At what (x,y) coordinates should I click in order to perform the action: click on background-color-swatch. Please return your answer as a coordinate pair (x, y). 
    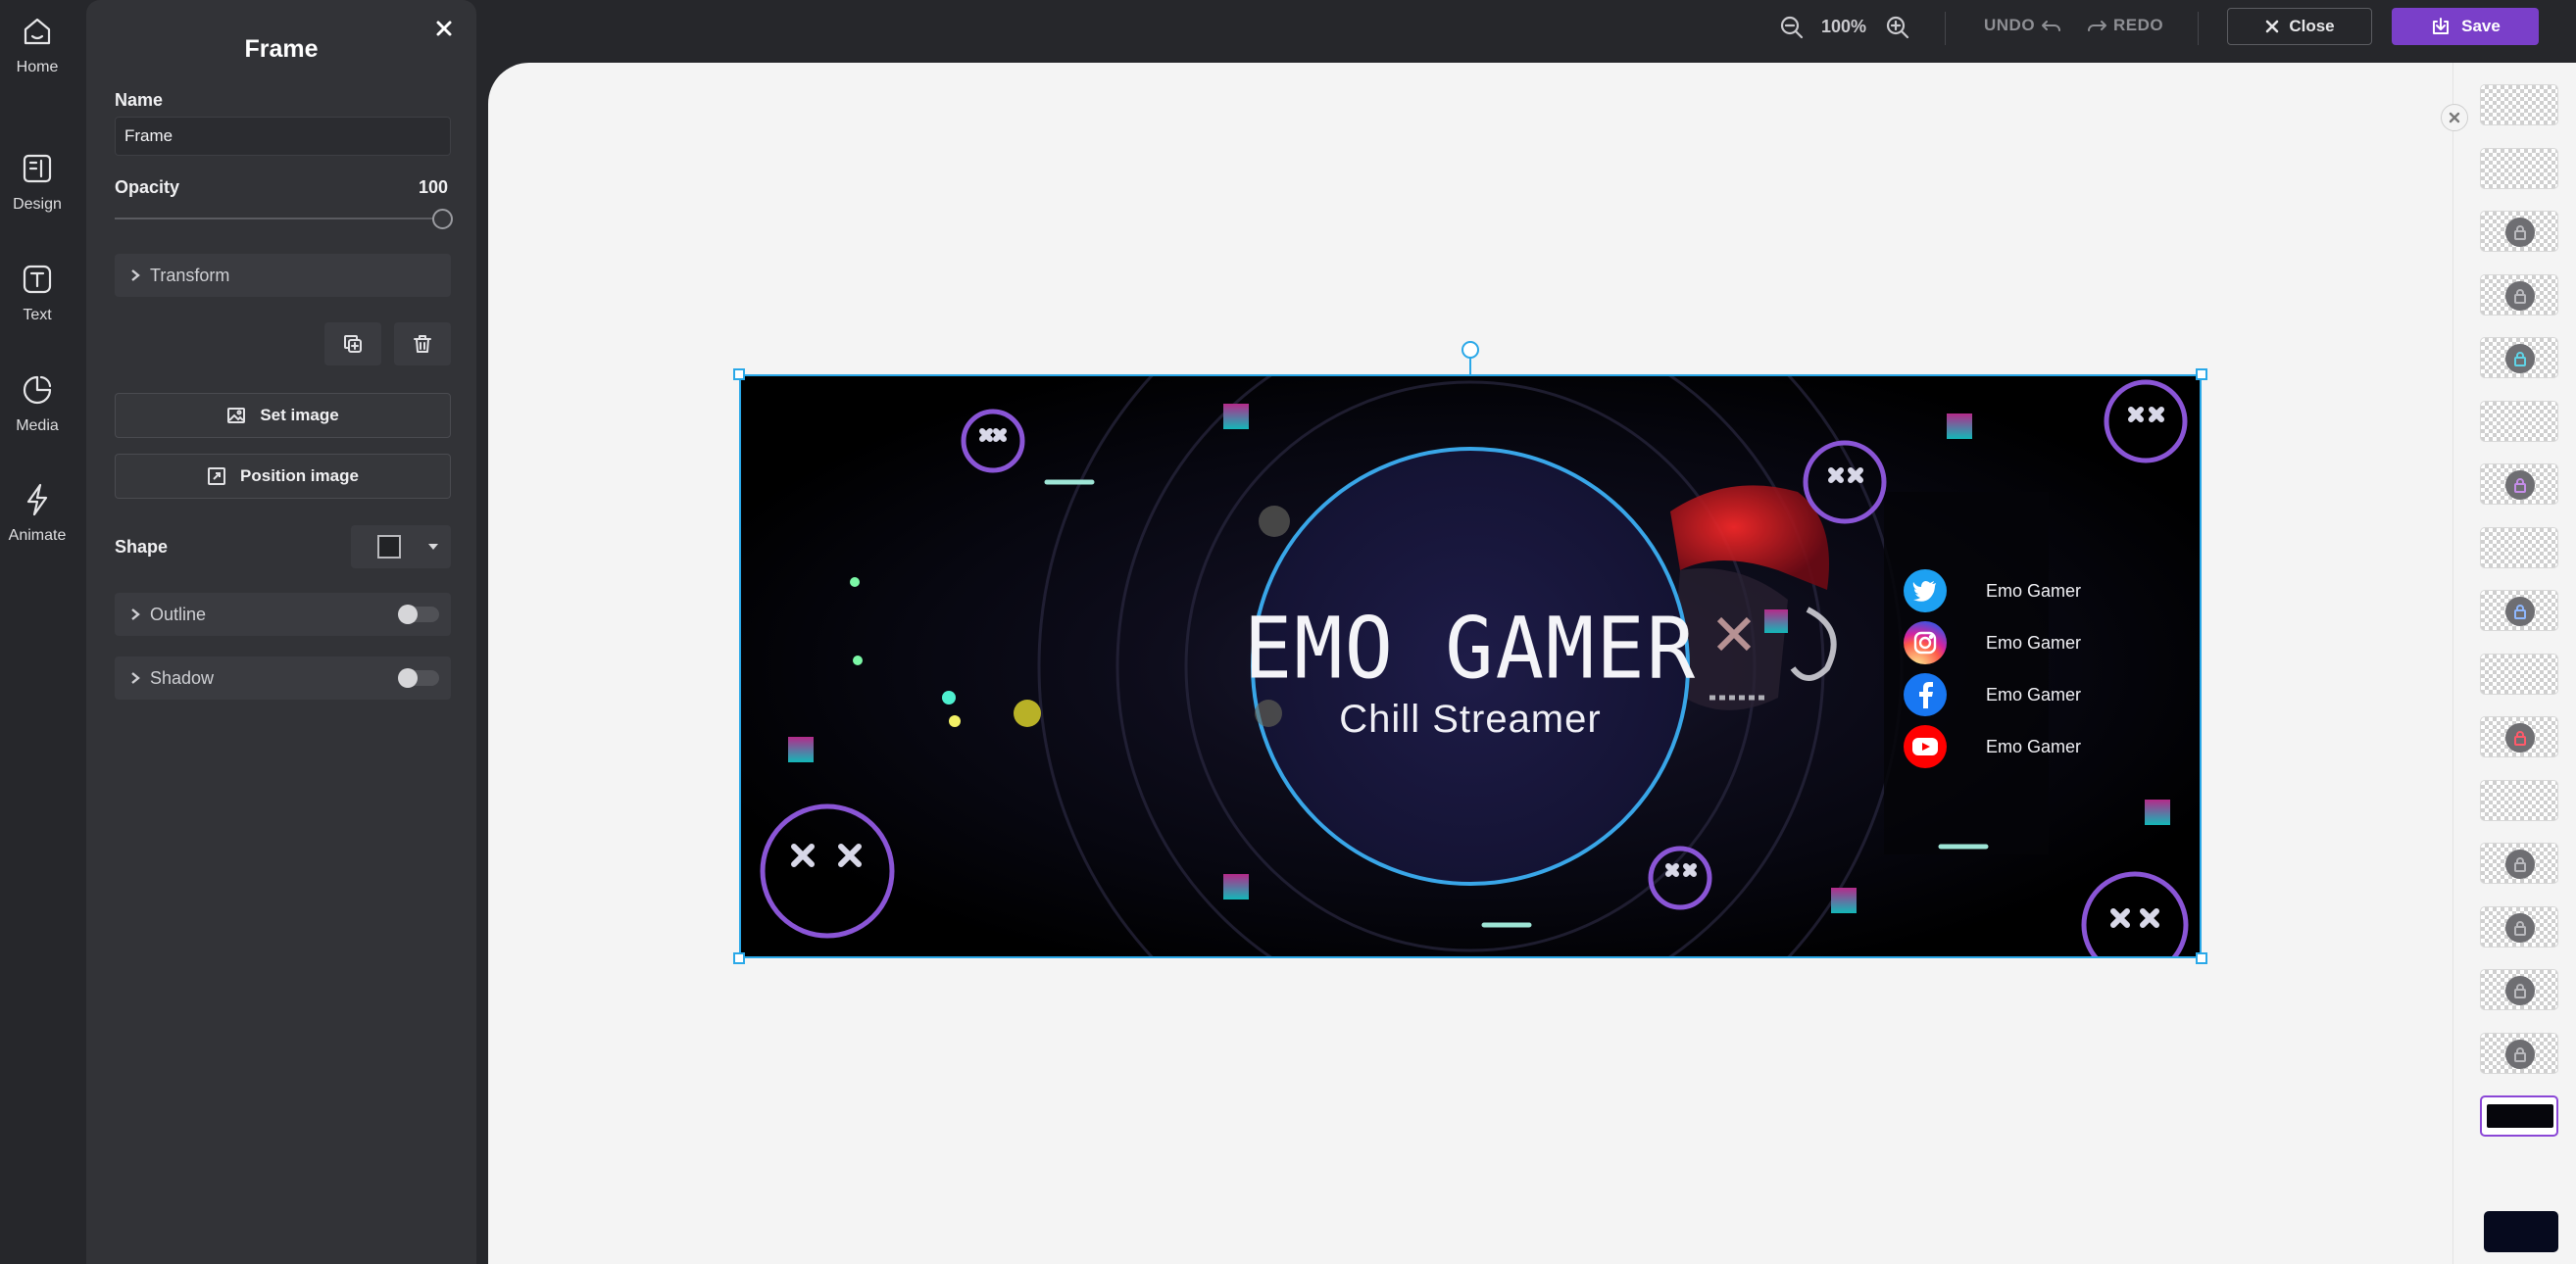
    Looking at the image, I should click on (2521, 1232).